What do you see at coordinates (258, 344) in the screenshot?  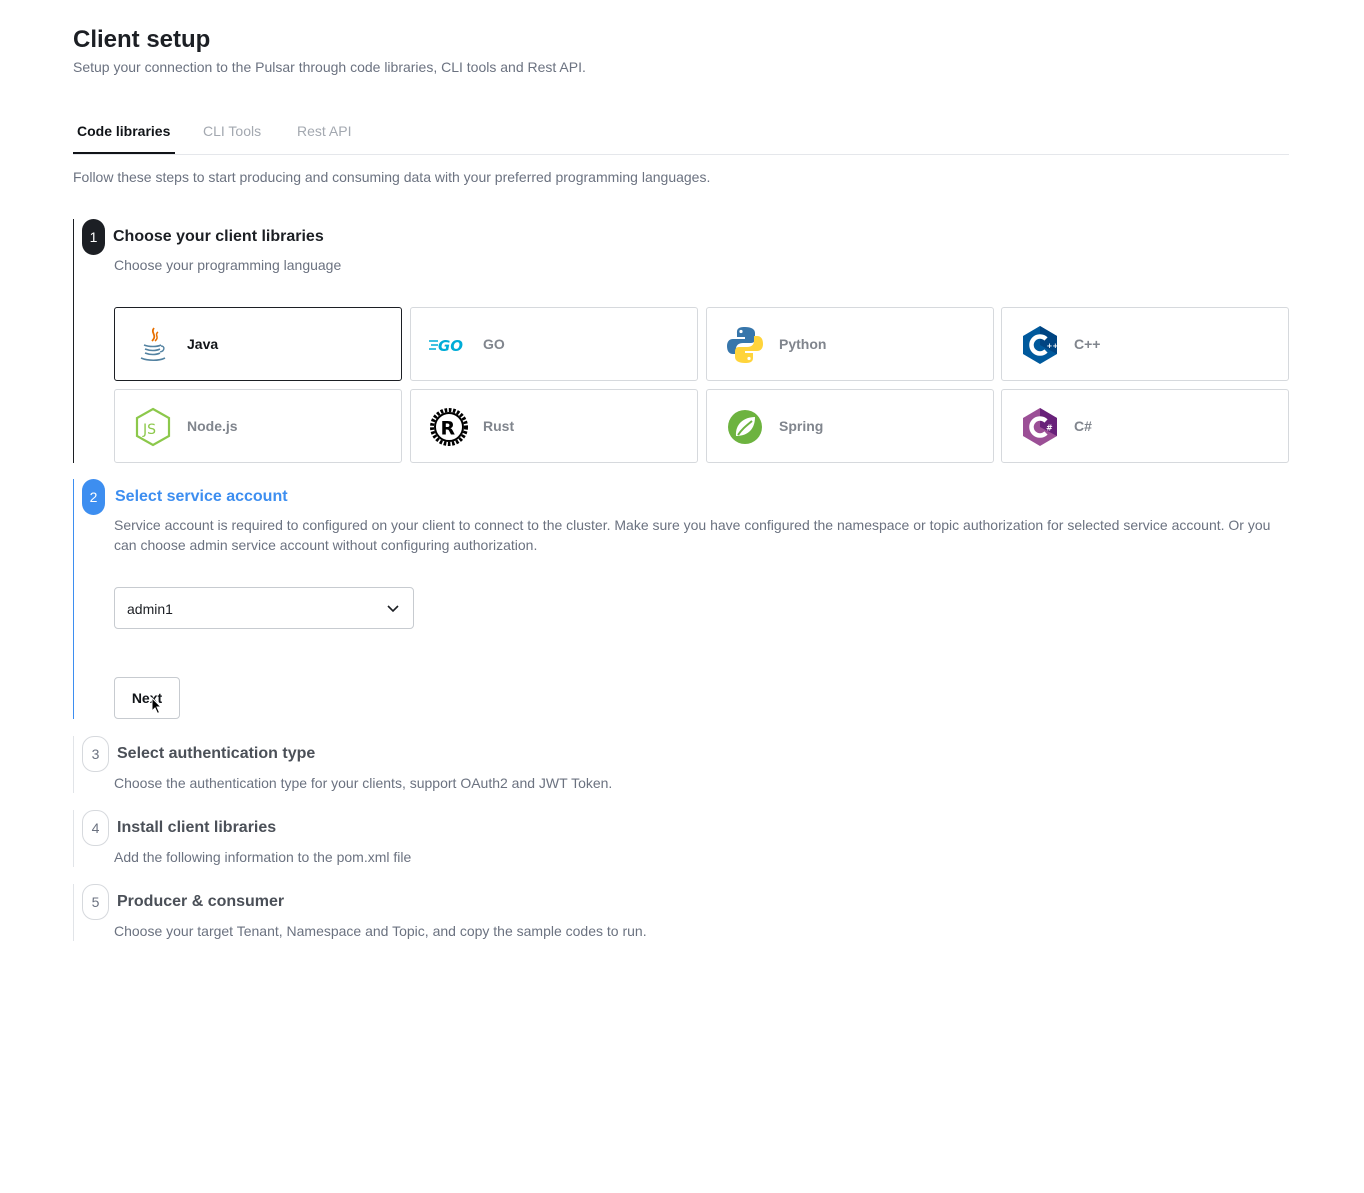 I see `language-card-java: Java` at bounding box center [258, 344].